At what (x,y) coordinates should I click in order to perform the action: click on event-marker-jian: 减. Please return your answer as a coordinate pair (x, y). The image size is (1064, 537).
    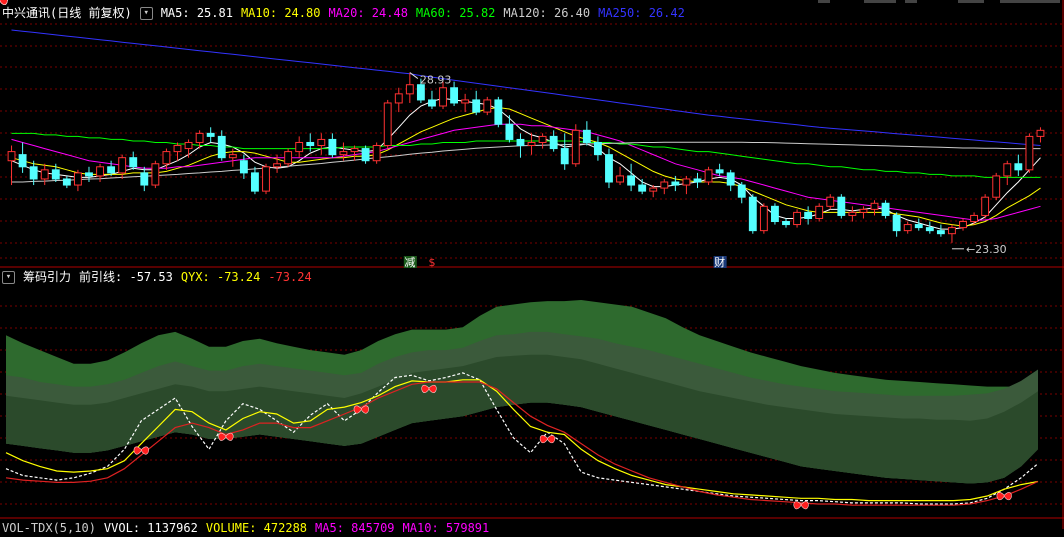
    Looking at the image, I should click on (409, 262).